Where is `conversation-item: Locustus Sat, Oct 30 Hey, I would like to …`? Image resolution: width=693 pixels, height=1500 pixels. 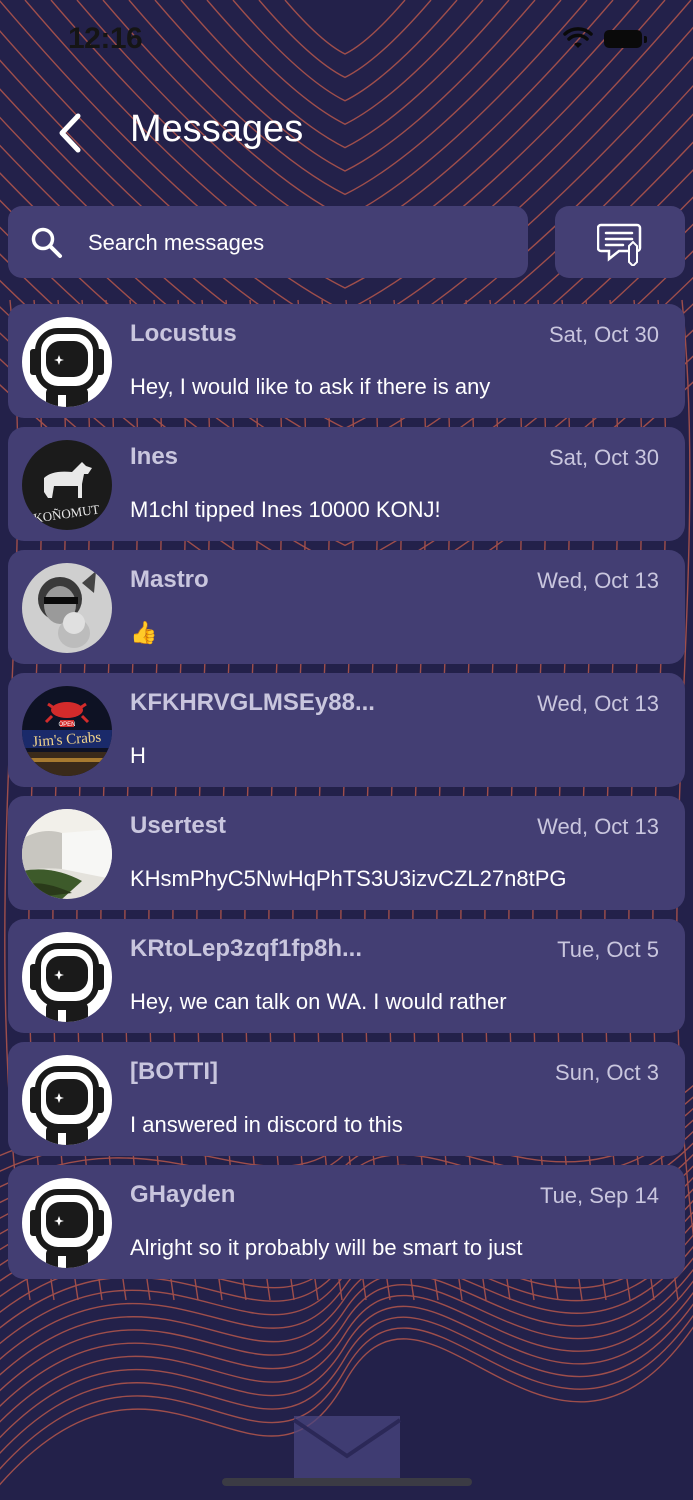 conversation-item: Locustus Sat, Oct 30 Hey, I would like to … is located at coordinates (346, 361).